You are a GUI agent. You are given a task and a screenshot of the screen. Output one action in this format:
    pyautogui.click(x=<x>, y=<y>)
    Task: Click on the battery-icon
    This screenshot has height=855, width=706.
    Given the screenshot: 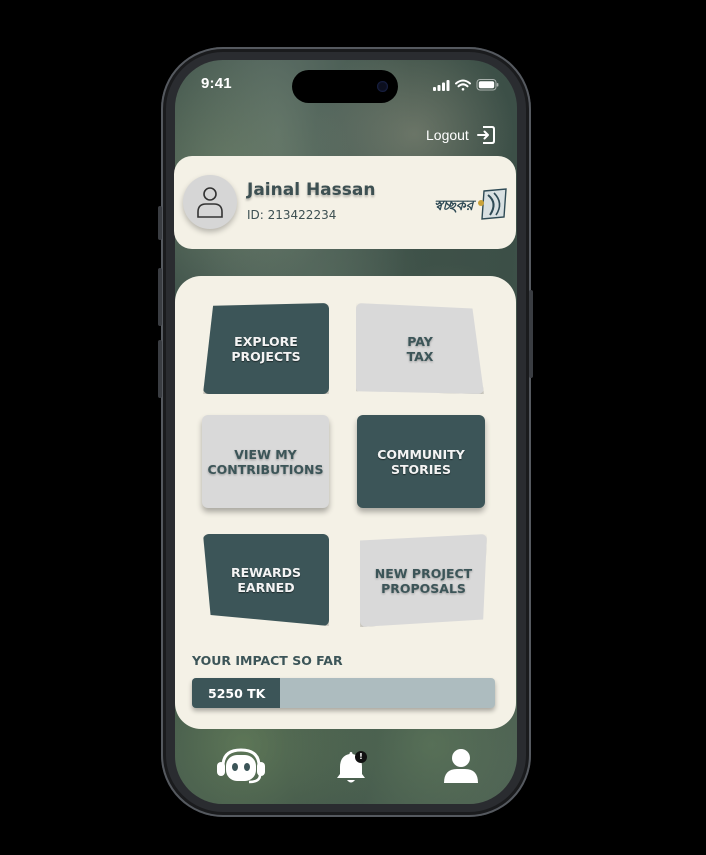 What is the action you would take?
    pyautogui.click(x=487, y=85)
    